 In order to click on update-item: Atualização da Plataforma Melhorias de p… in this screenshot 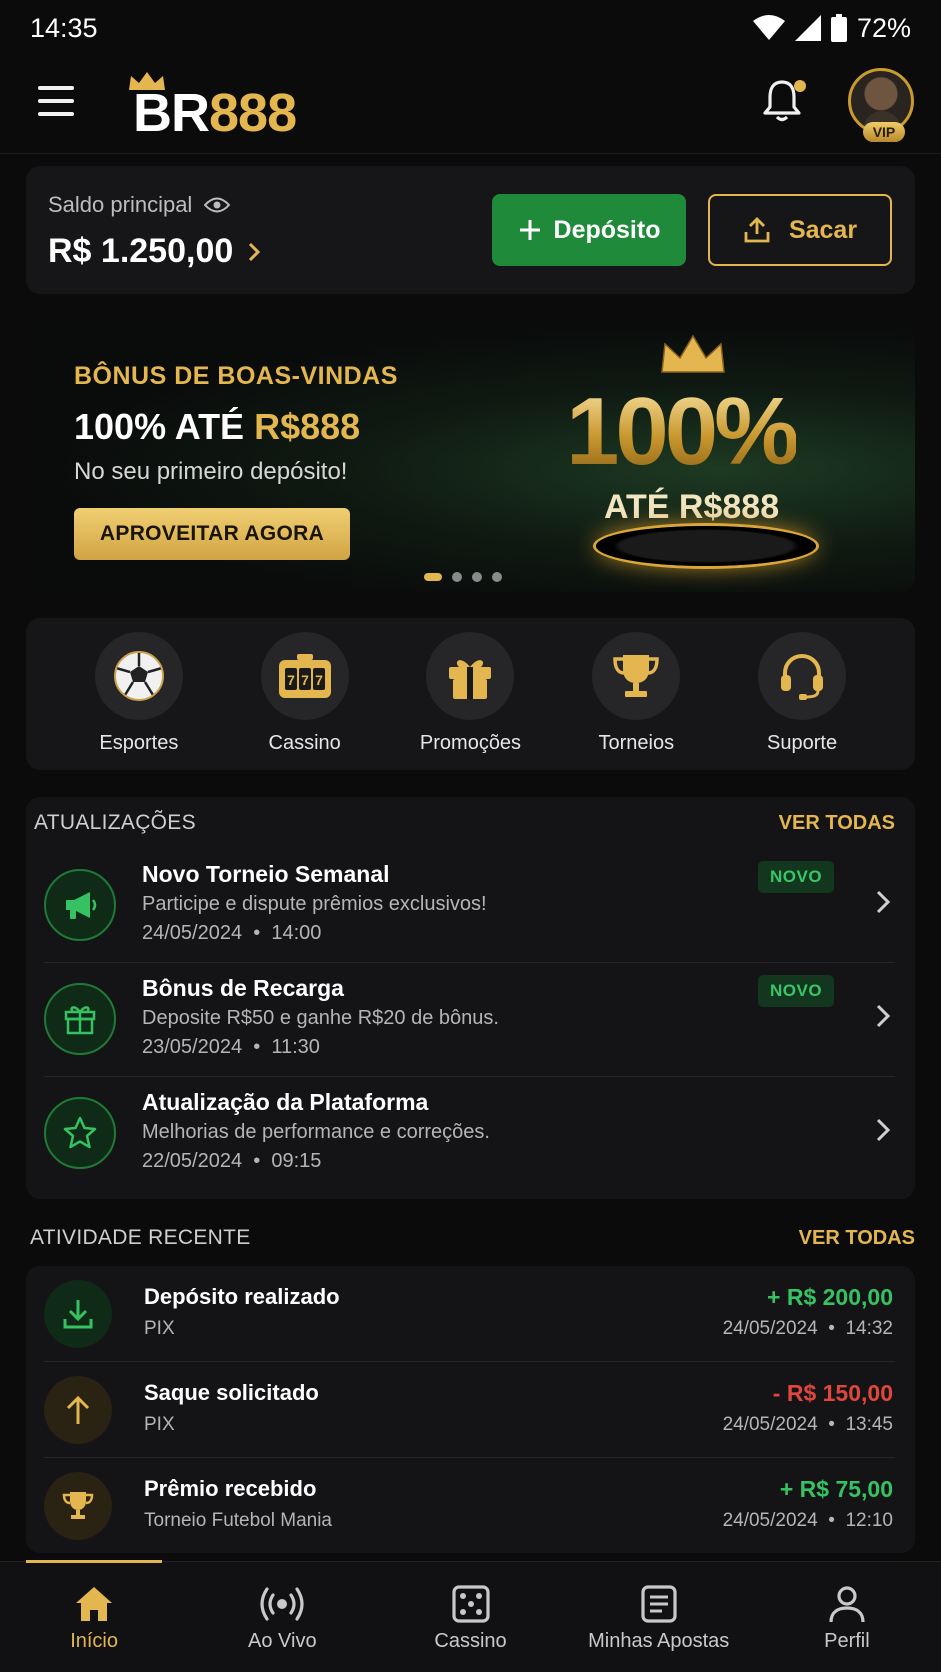, I will do `click(469, 1134)`.